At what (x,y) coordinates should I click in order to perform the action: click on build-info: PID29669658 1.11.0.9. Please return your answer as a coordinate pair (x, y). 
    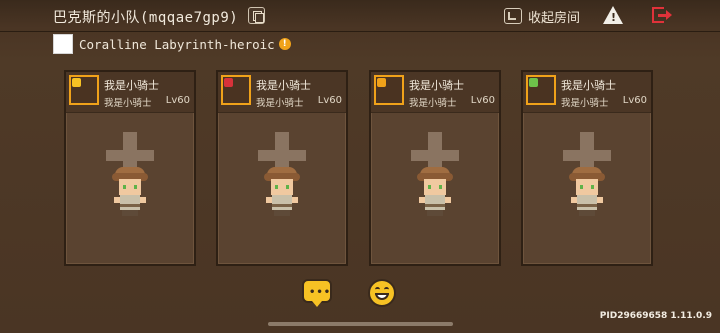
    Looking at the image, I should click on (655, 316).